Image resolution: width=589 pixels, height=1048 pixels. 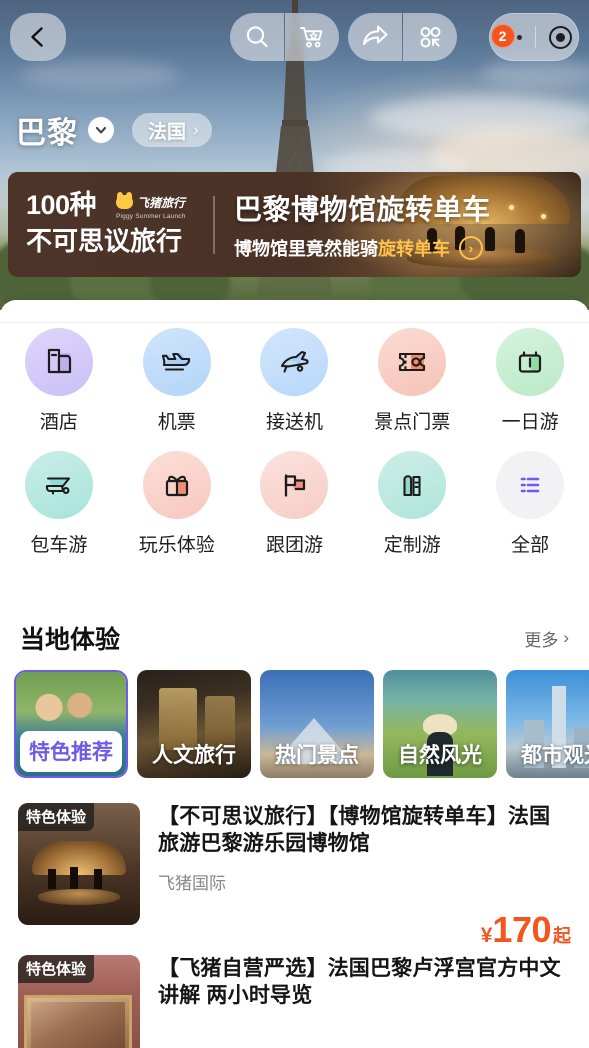 What do you see at coordinates (70, 640) in the screenshot?
I see `page-title: 当地体验` at bounding box center [70, 640].